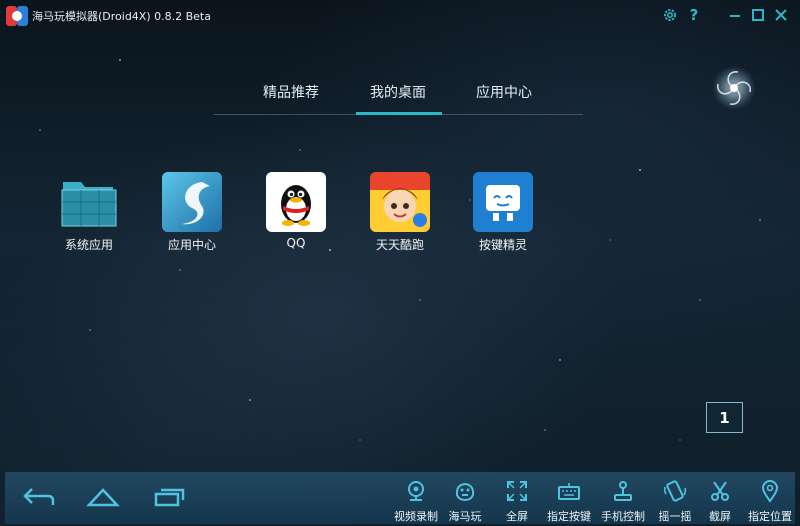 This screenshot has width=800, height=526. I want to click on tab-featured: 精品推荐, so click(291, 92).